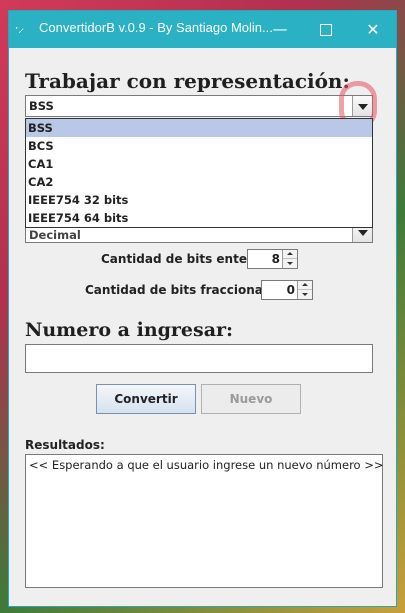  Describe the element at coordinates (129, 330) in the screenshot. I see `number-heading: Numero a ingresar:` at that location.